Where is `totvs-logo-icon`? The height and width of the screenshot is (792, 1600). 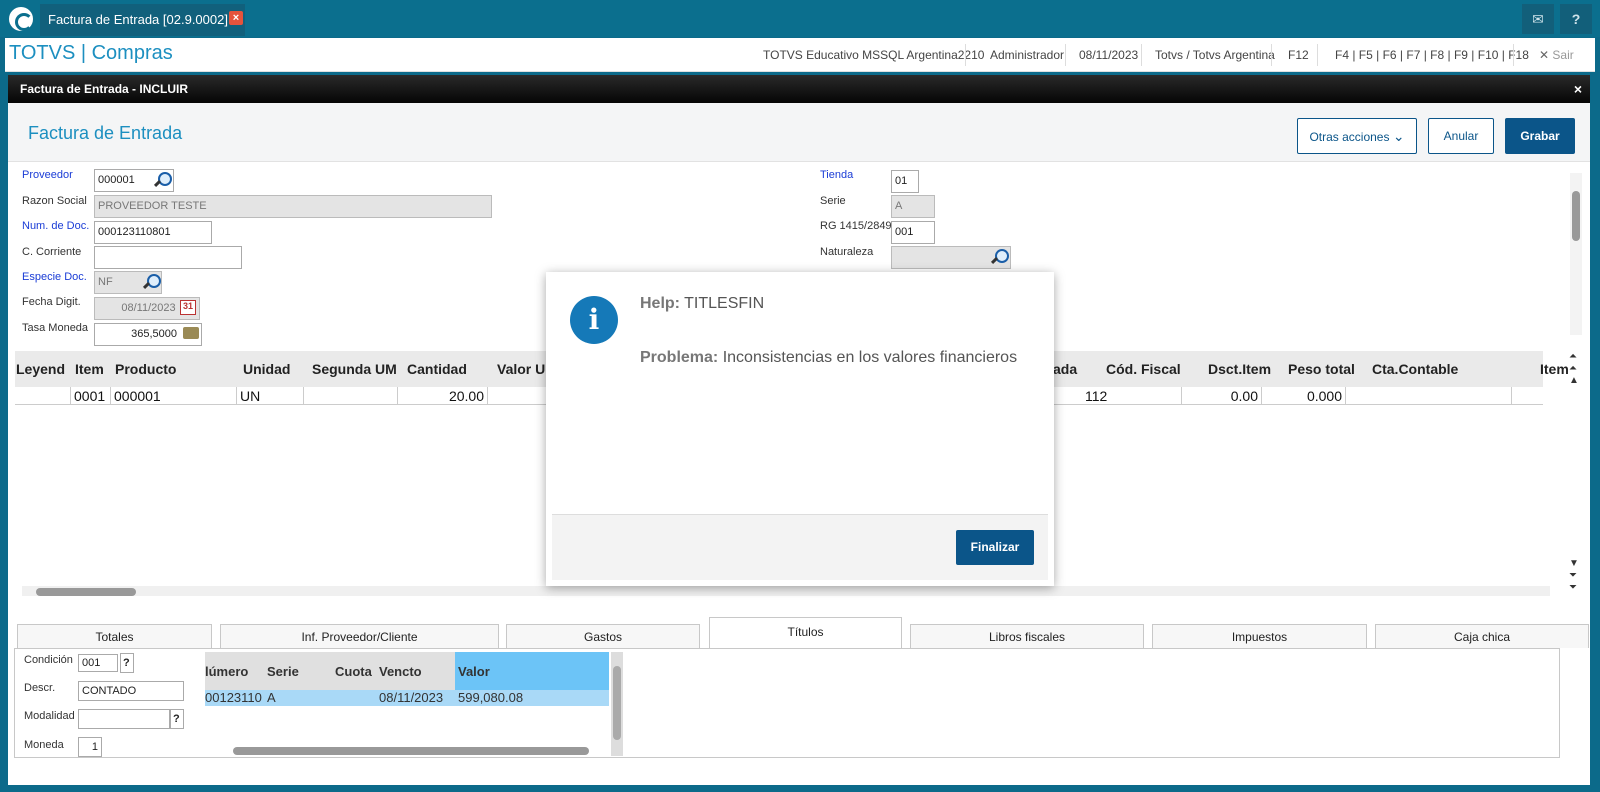 totvs-logo-icon is located at coordinates (21, 19).